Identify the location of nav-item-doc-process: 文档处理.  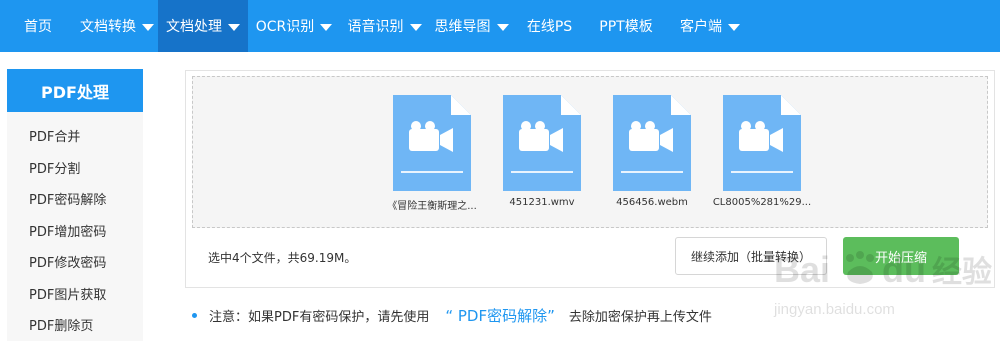
(203, 26).